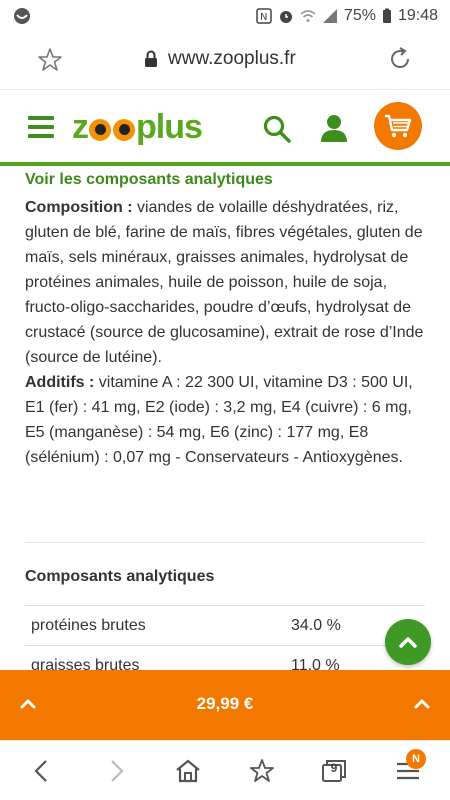  I want to click on product-price: 29,99 €, so click(225, 703).